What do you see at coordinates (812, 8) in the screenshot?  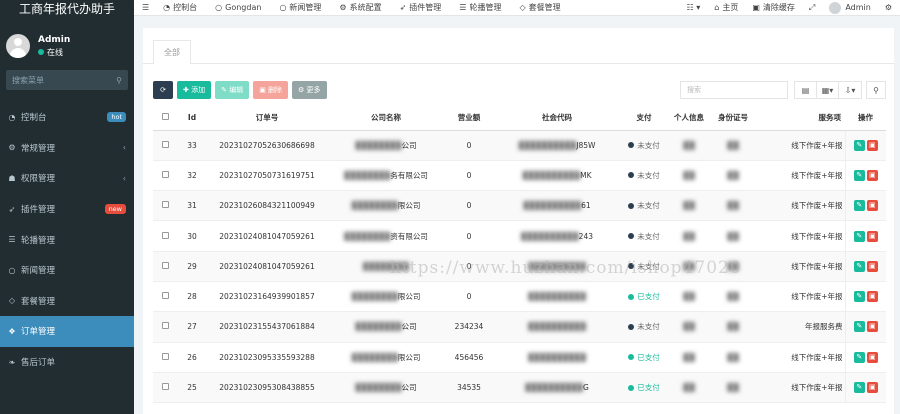 I see `fullscreen-icon: ⤢` at bounding box center [812, 8].